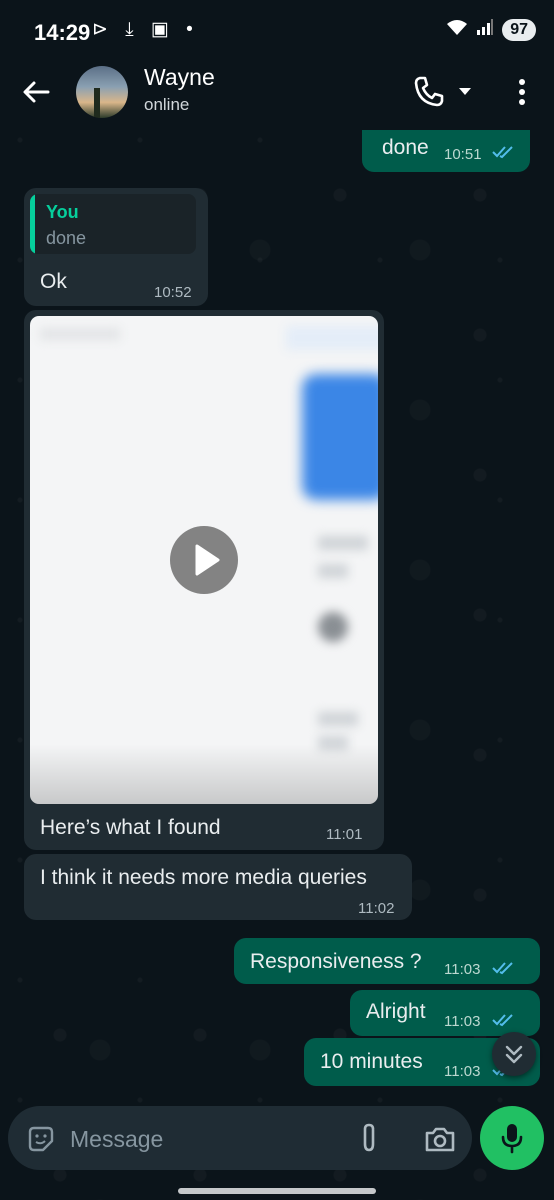 The image size is (554, 1200). I want to click on voice-message-button, so click(512, 1138).